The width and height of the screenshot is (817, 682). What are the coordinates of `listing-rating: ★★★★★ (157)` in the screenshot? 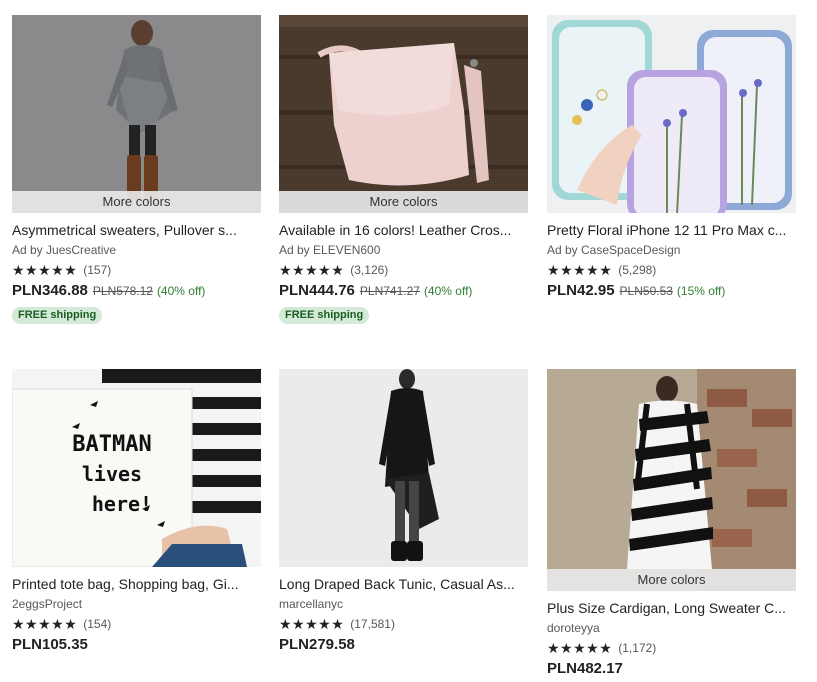 It's located at (136, 270).